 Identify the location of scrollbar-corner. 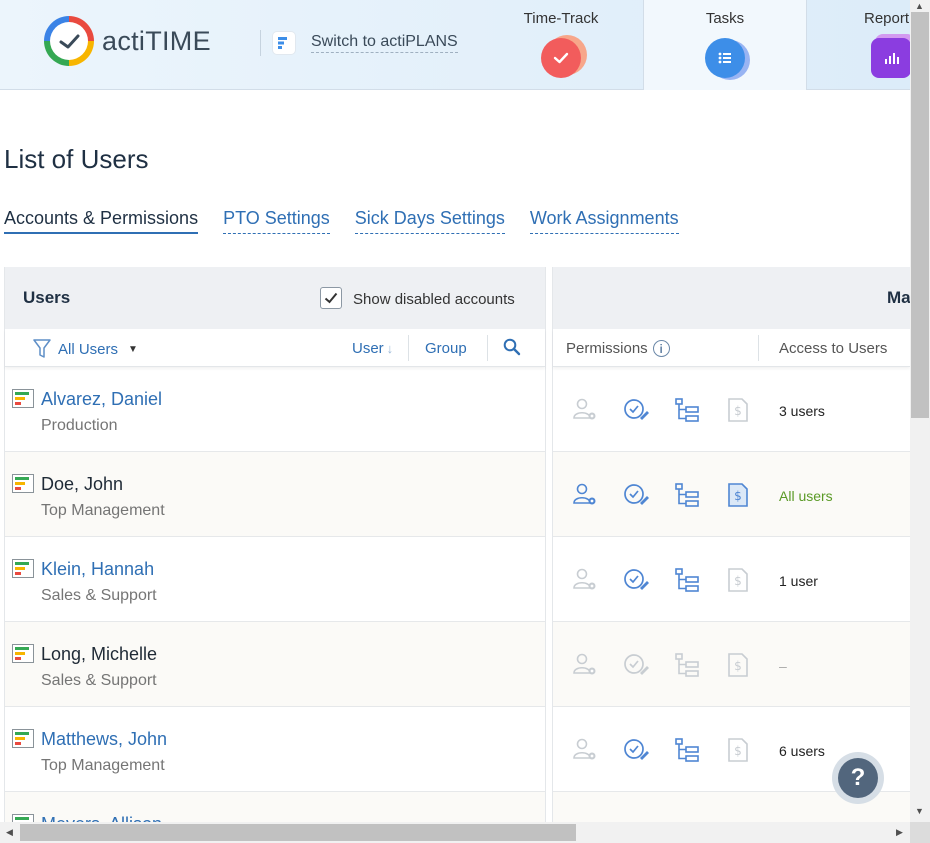
(920, 832).